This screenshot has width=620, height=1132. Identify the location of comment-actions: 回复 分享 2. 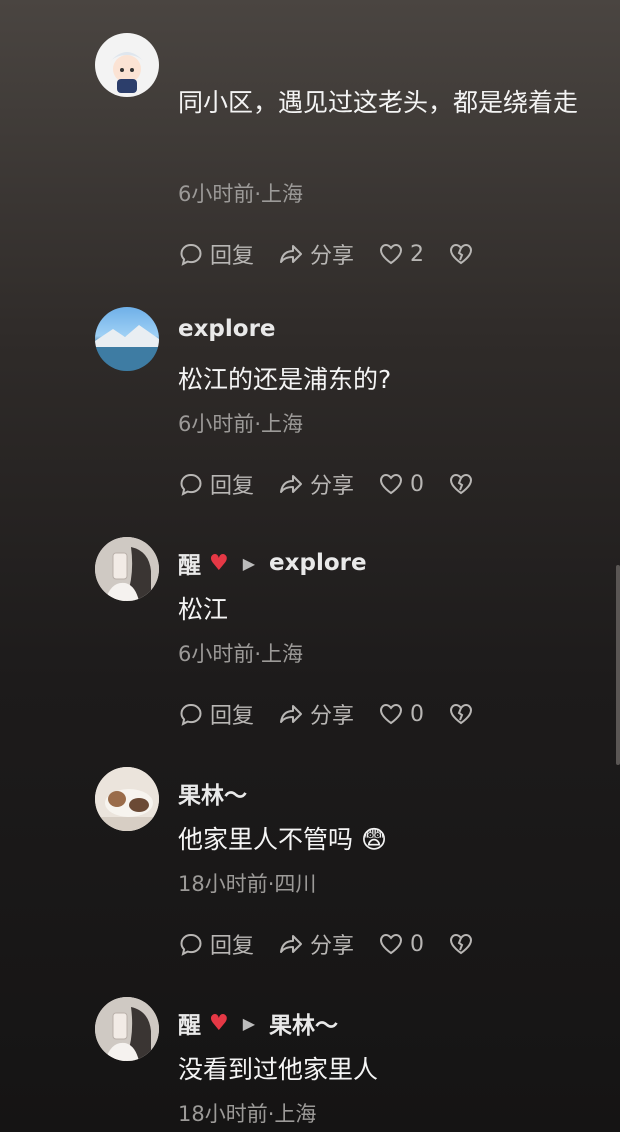
(326, 254).